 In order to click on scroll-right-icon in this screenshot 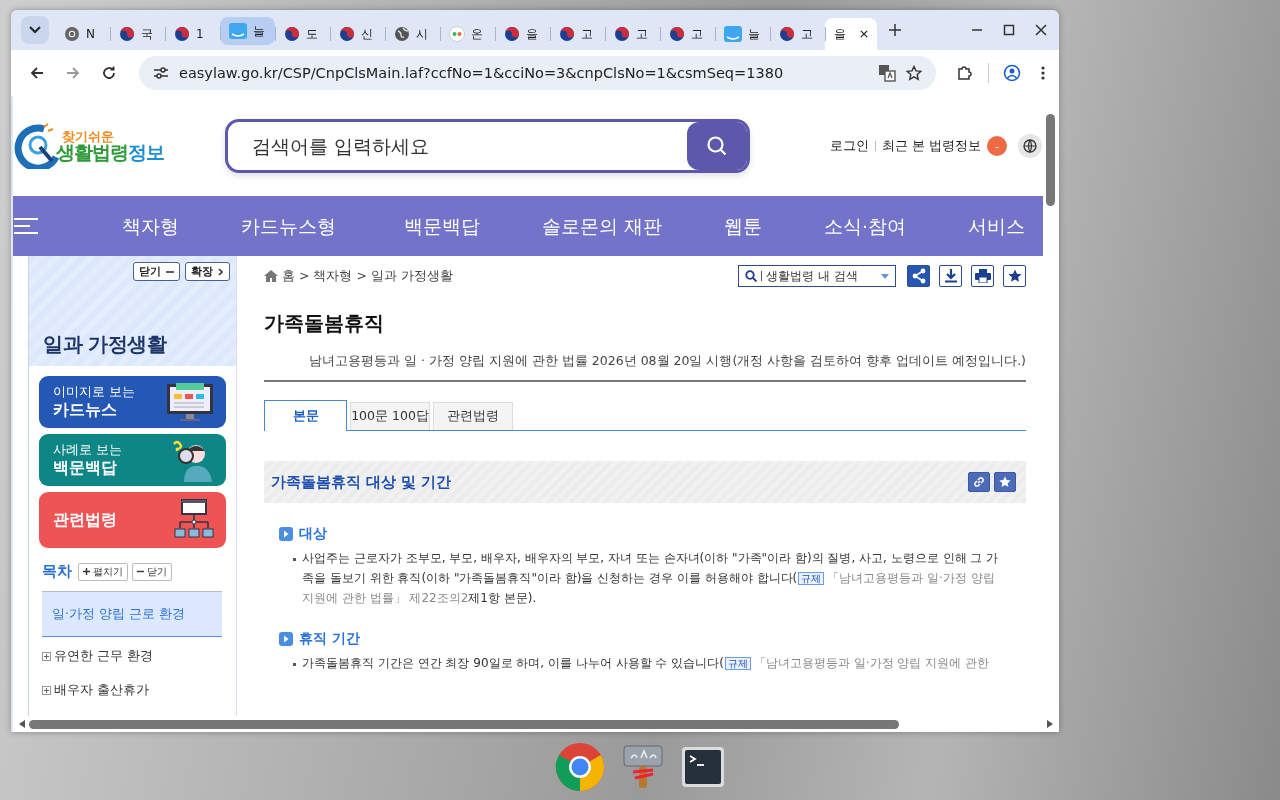, I will do `click(1050, 724)`.